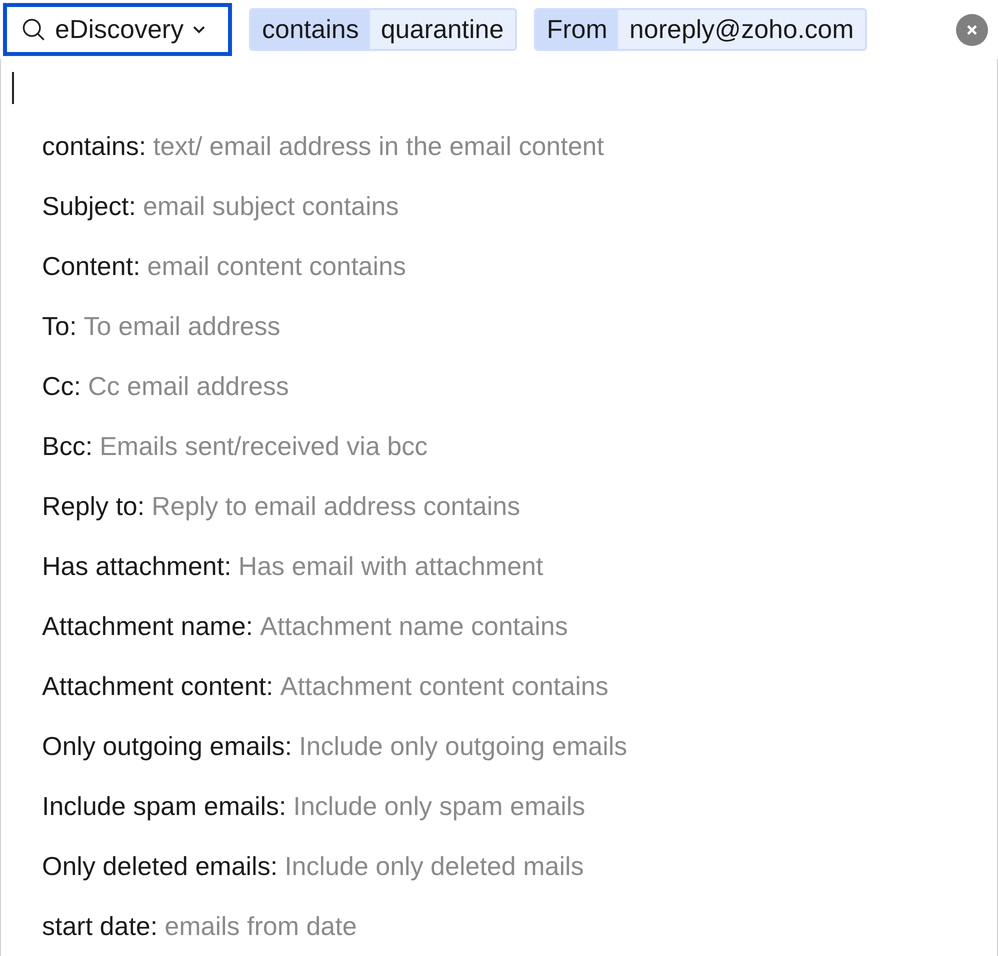  I want to click on suggestion-item: Bcc: Emails sent/received via bcc, so click(519, 446).